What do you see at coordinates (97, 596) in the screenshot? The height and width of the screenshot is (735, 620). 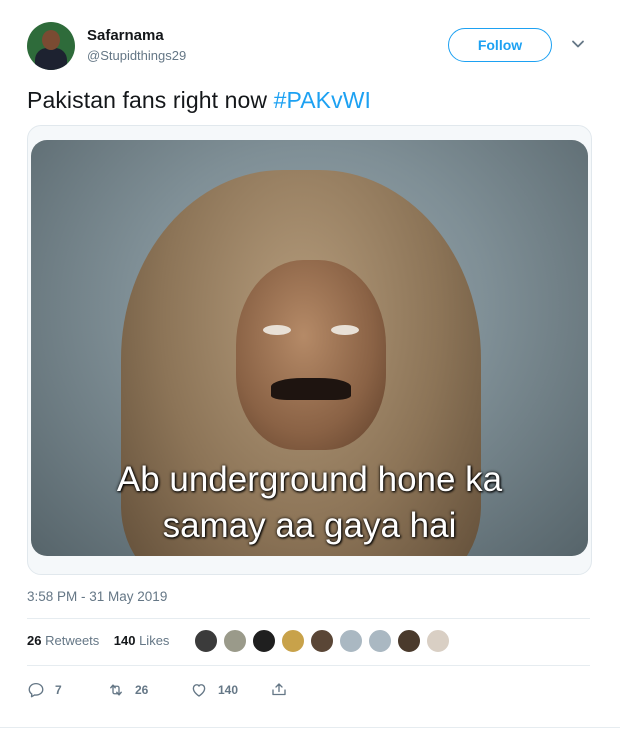 I see `timestamp: 3:58 PM - 31 May 2019` at bounding box center [97, 596].